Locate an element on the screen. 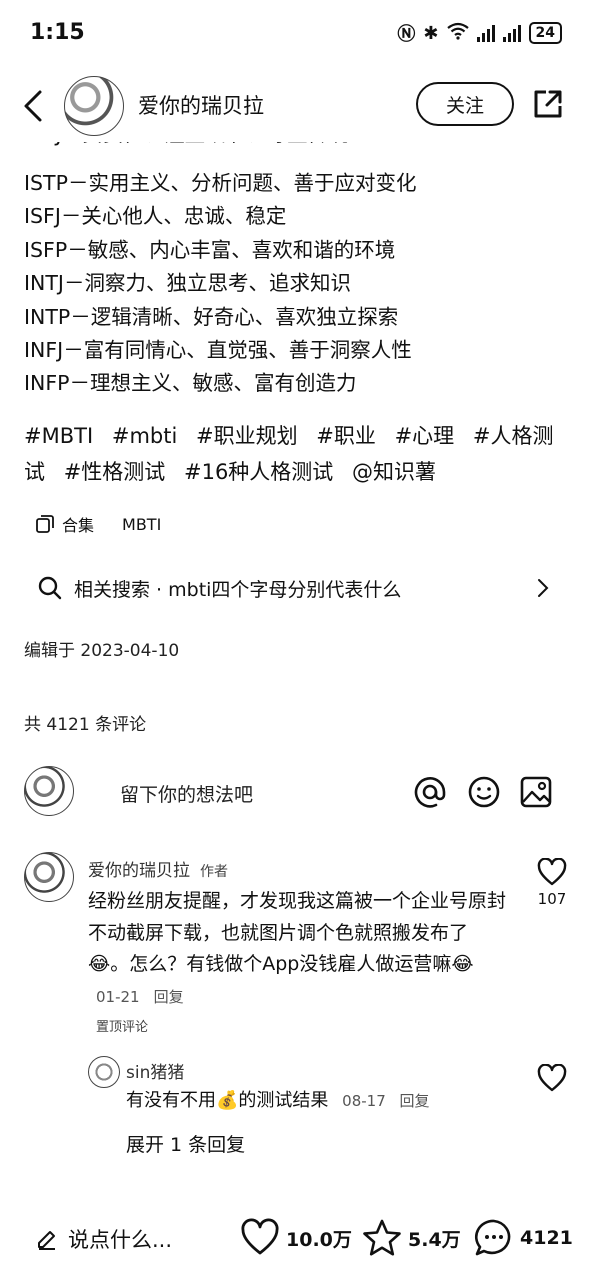  top-nav: 爱你的瑞贝拉 关注 is located at coordinates (296, 106).